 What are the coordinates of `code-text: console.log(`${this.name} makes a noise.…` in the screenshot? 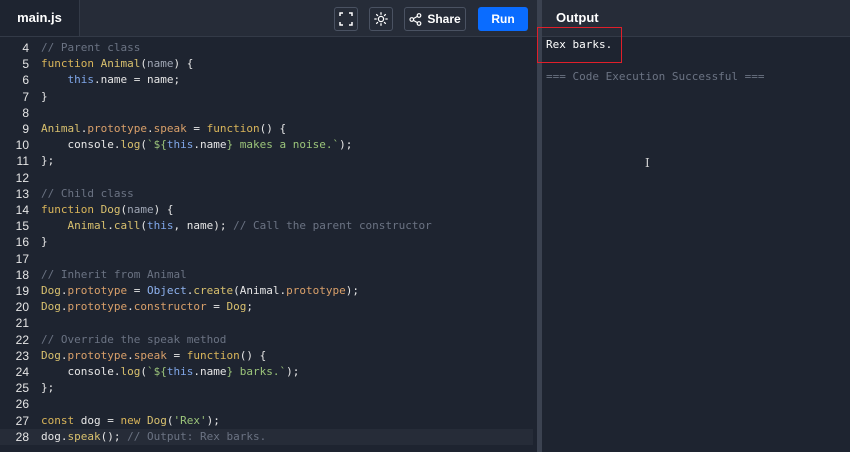 It's located at (197, 145).